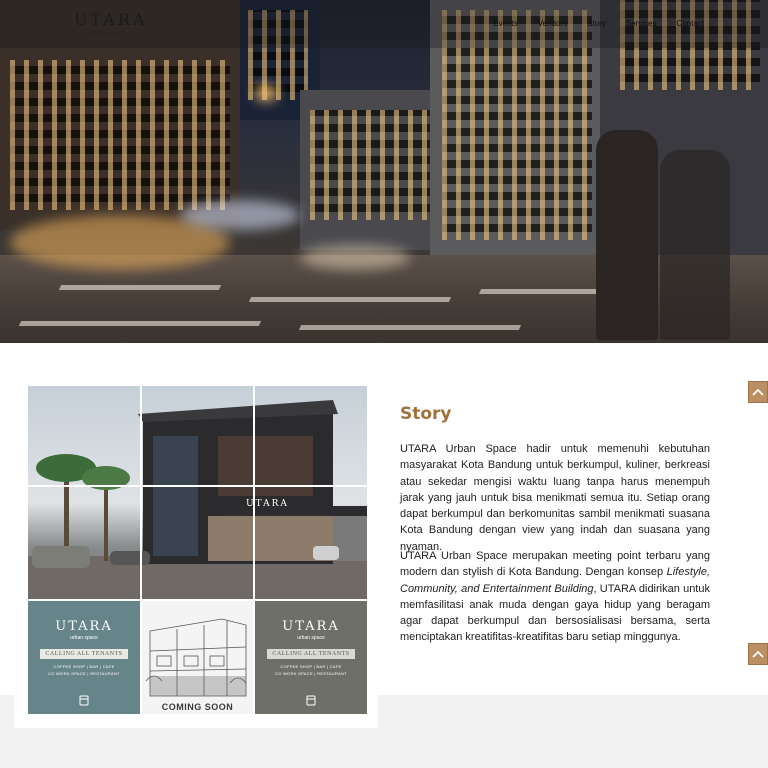 This screenshot has width=768, height=768. I want to click on logo-tagline: urban space, so click(107, 33).